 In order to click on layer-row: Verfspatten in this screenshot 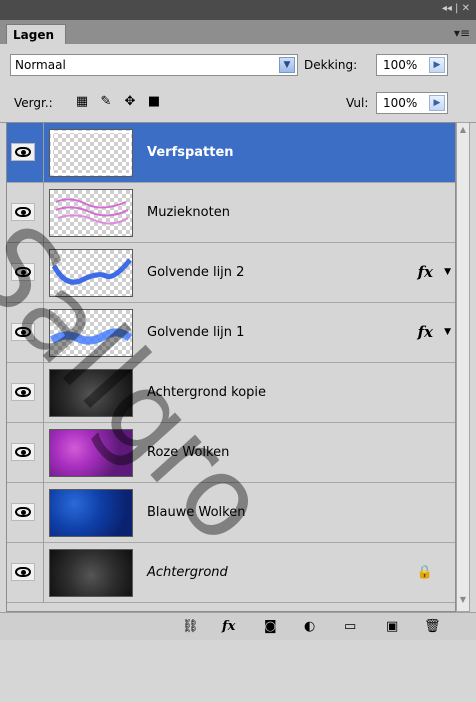, I will do `click(231, 153)`.